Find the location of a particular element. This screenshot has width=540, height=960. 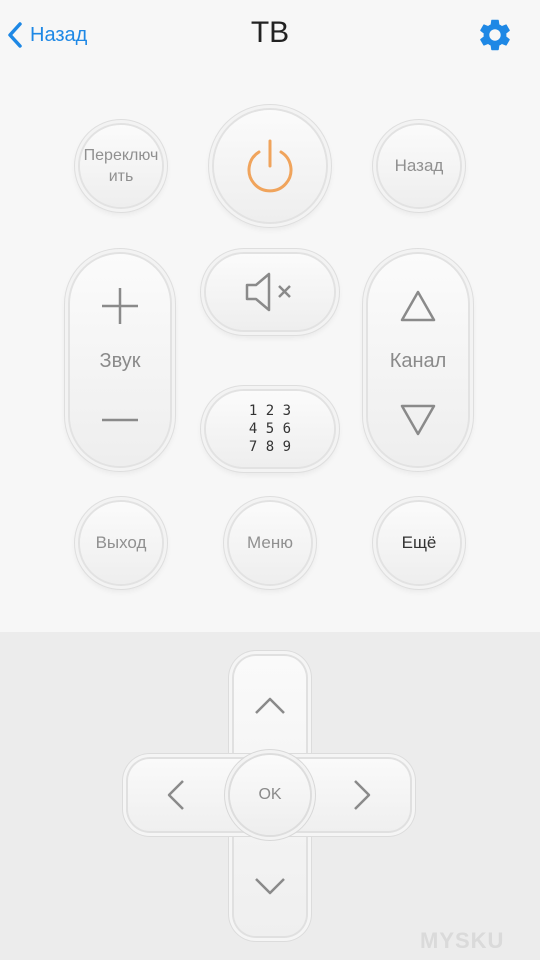

triangle-down-icon is located at coordinates (418, 420).